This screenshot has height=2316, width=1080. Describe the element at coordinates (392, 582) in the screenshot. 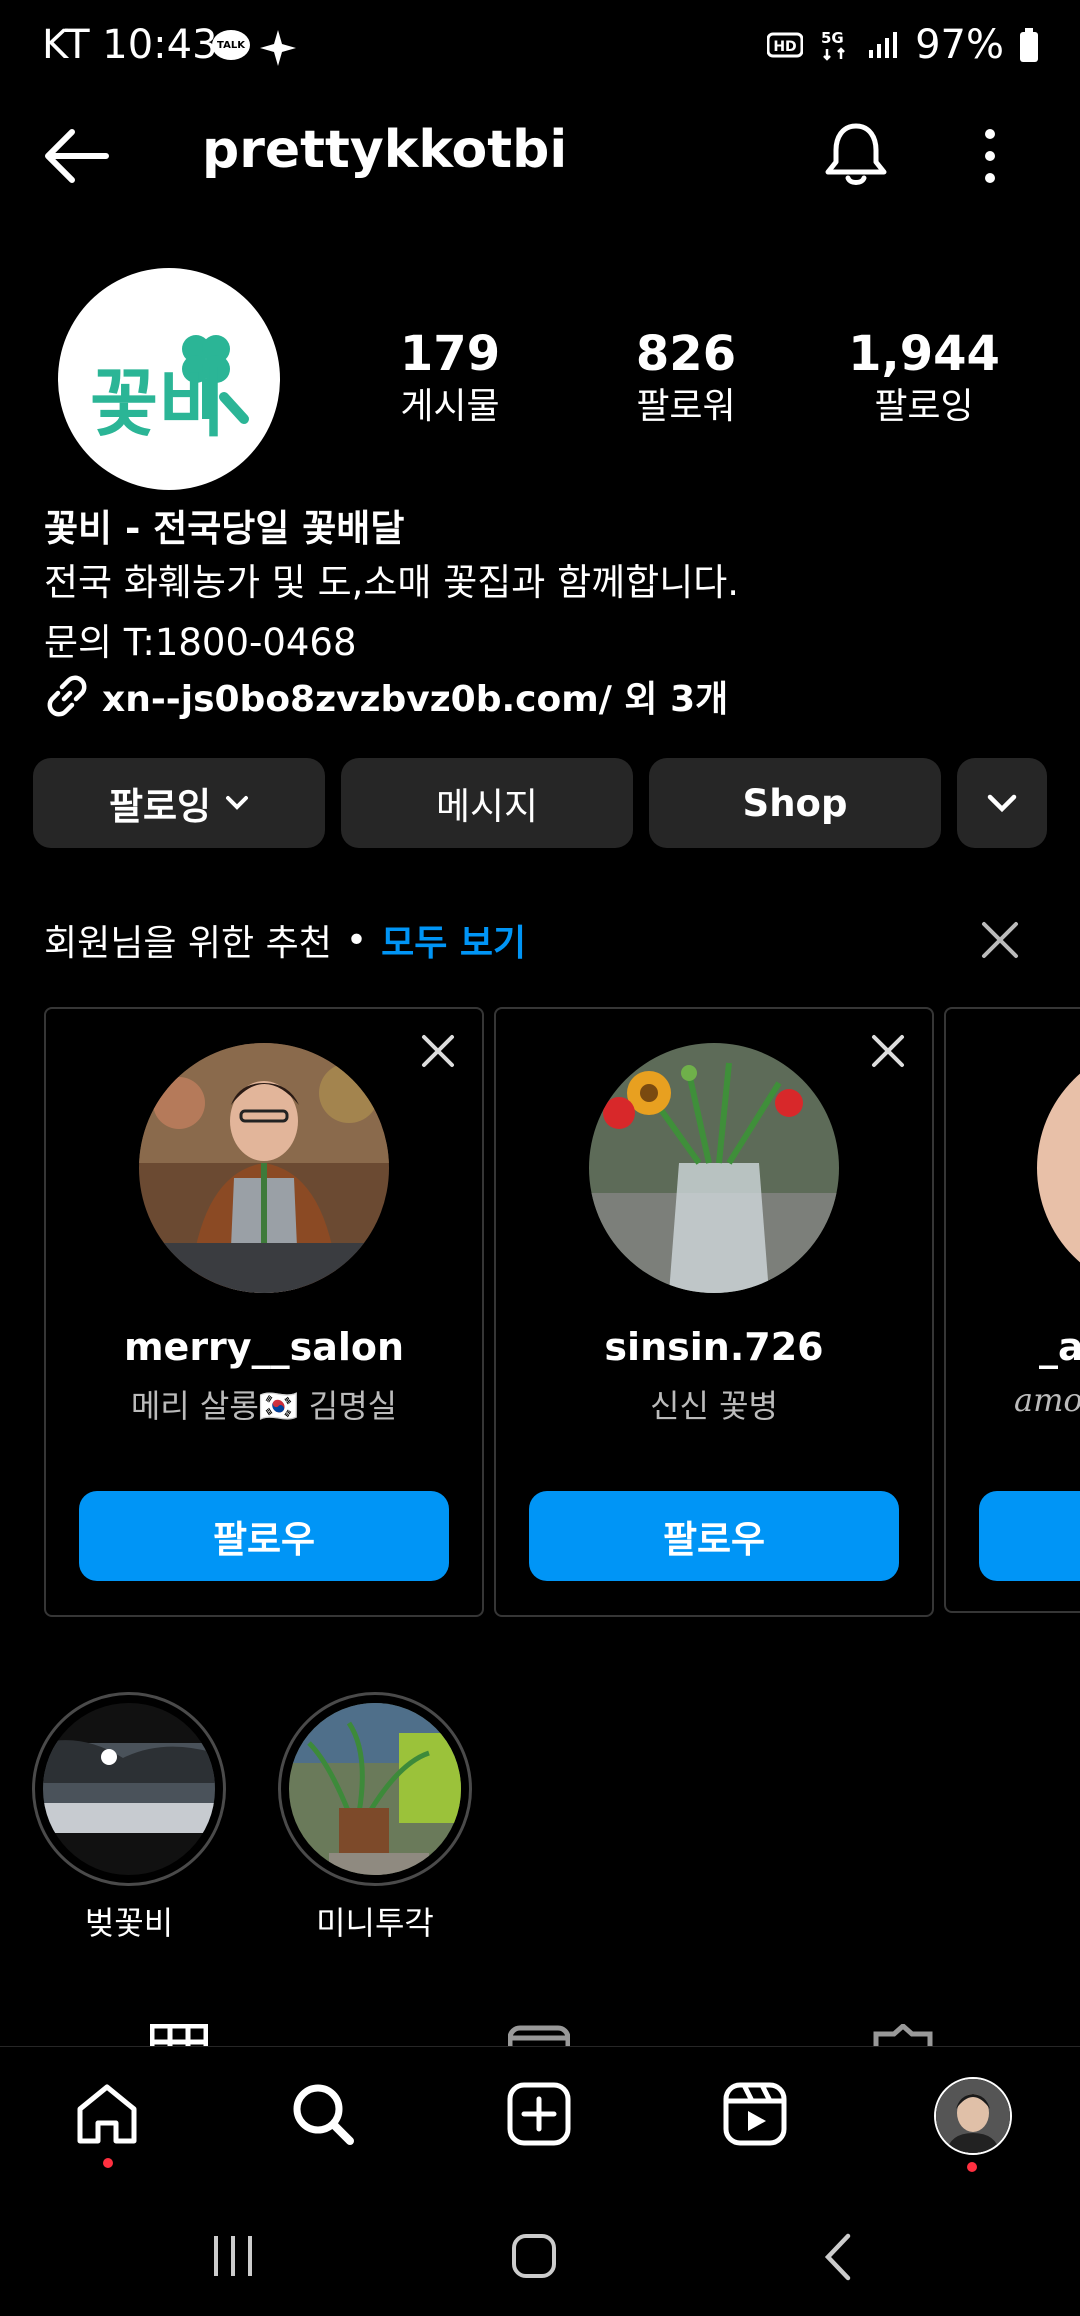

I see `bio-line: 전국 화훼농가 및 도,소매 꽃집과 함께합니다.` at that location.